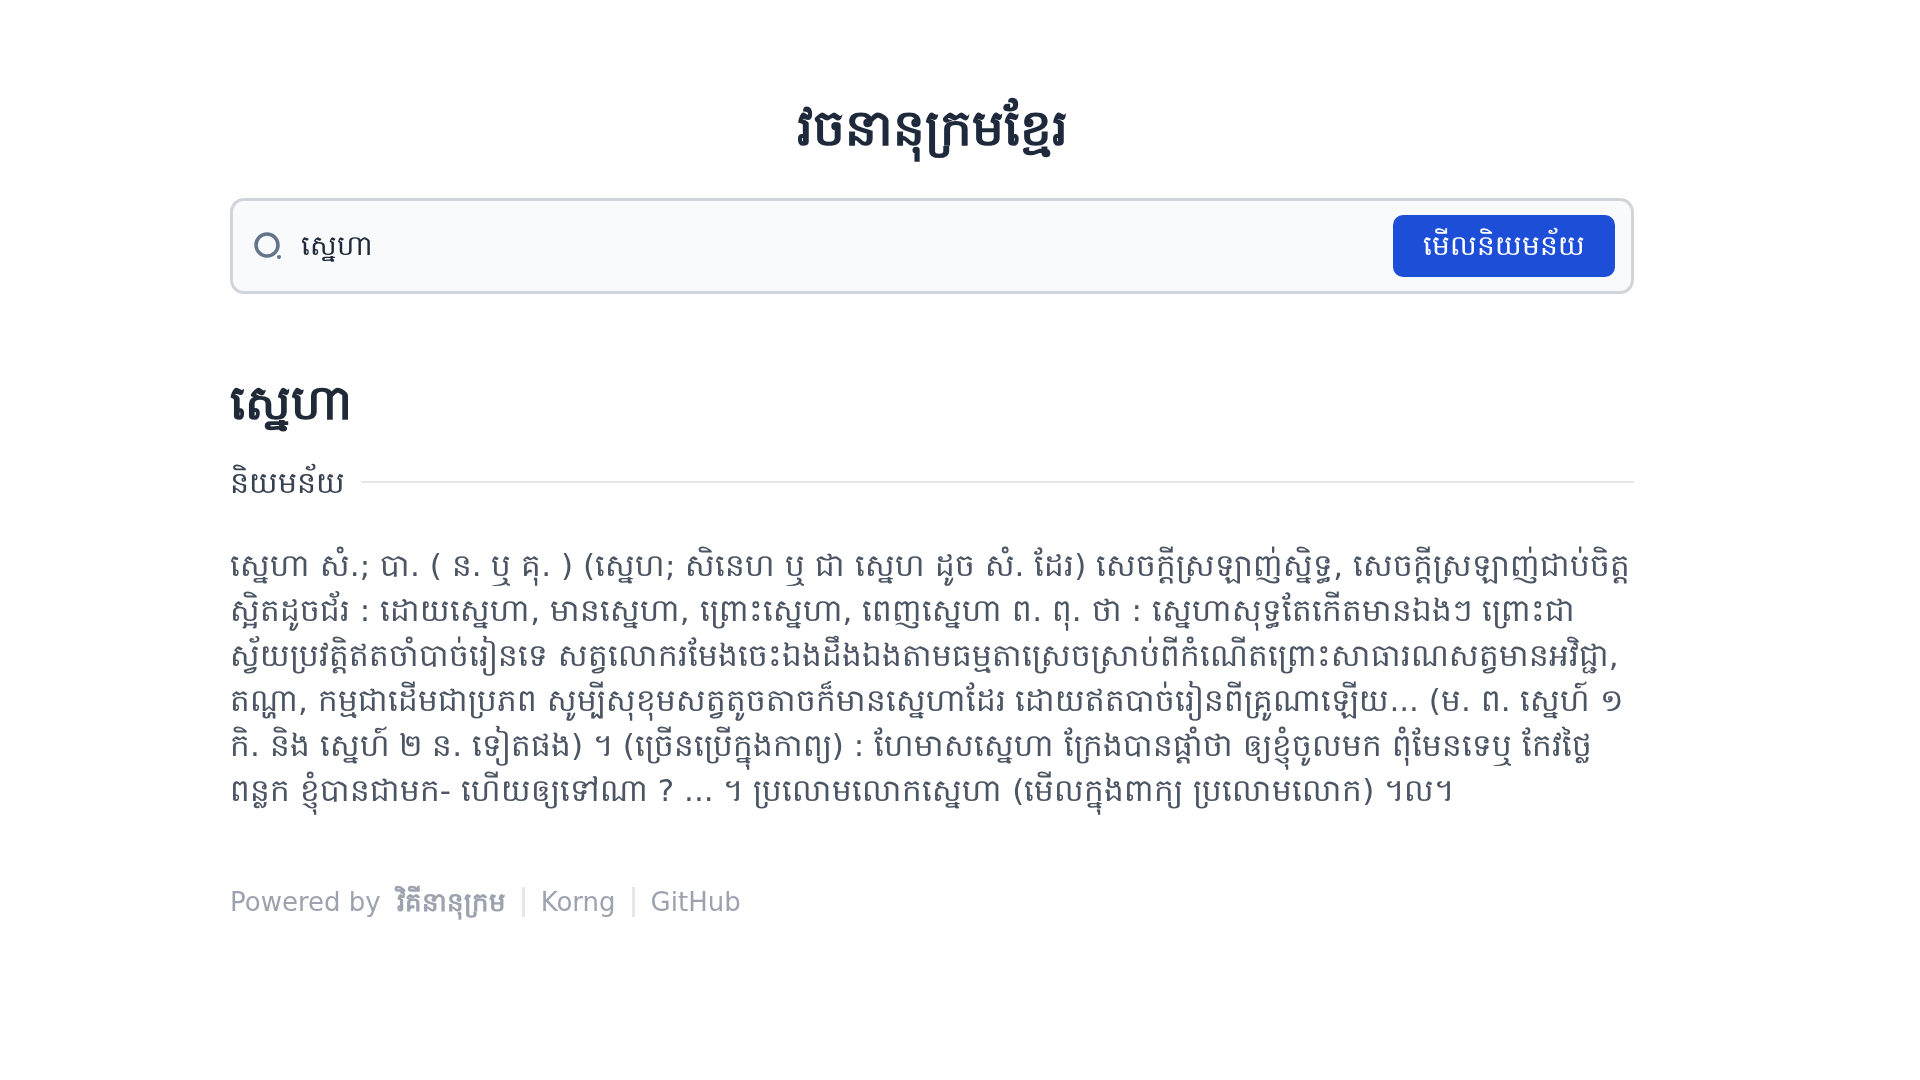 The height and width of the screenshot is (1080, 1920). I want to click on powered-by-text: Powered by, so click(305, 902).